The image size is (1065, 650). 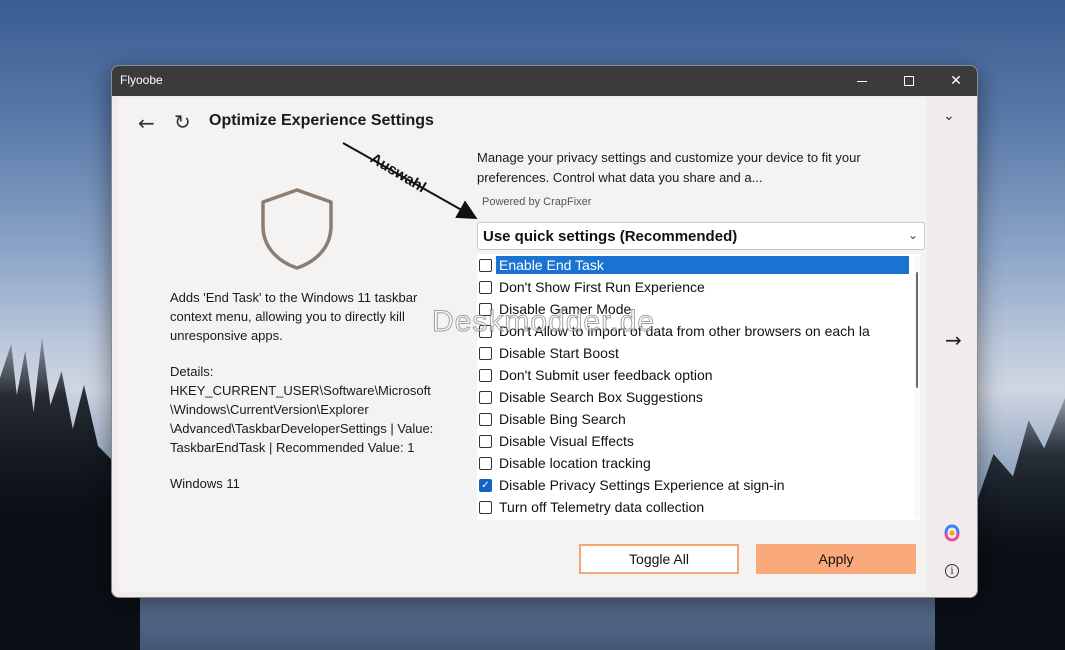 What do you see at coordinates (602, 287) in the screenshot?
I see `option-label: Don't Show First Run Experience` at bounding box center [602, 287].